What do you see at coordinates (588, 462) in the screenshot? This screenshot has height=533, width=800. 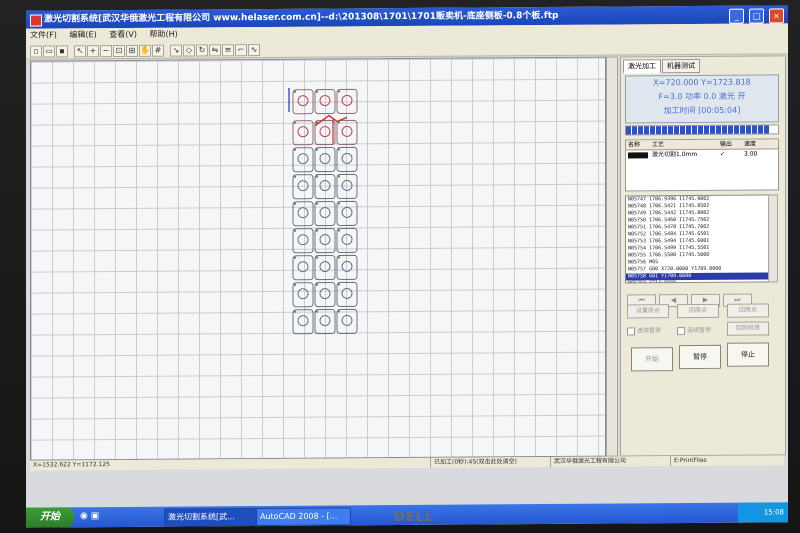 I see `status-company: 武汉华俄激光工程有限公司` at bounding box center [588, 462].